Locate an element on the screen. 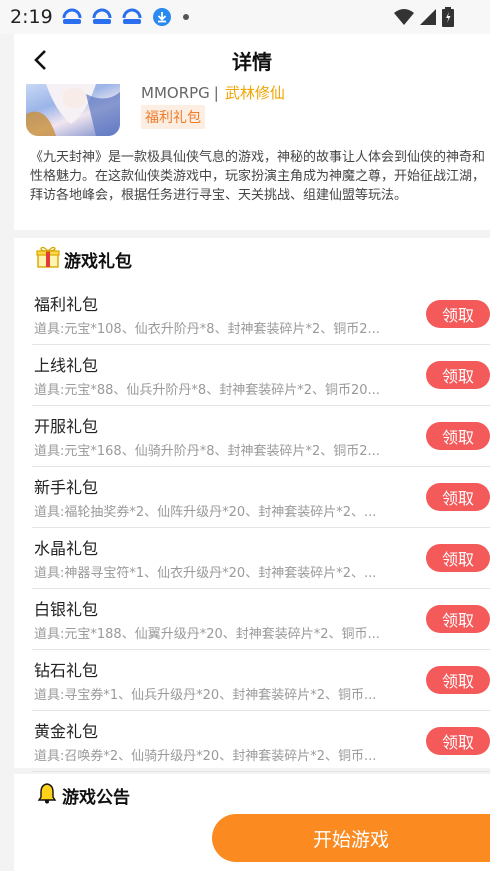  gift-section-title: 游戏礼包 is located at coordinates (98, 261).